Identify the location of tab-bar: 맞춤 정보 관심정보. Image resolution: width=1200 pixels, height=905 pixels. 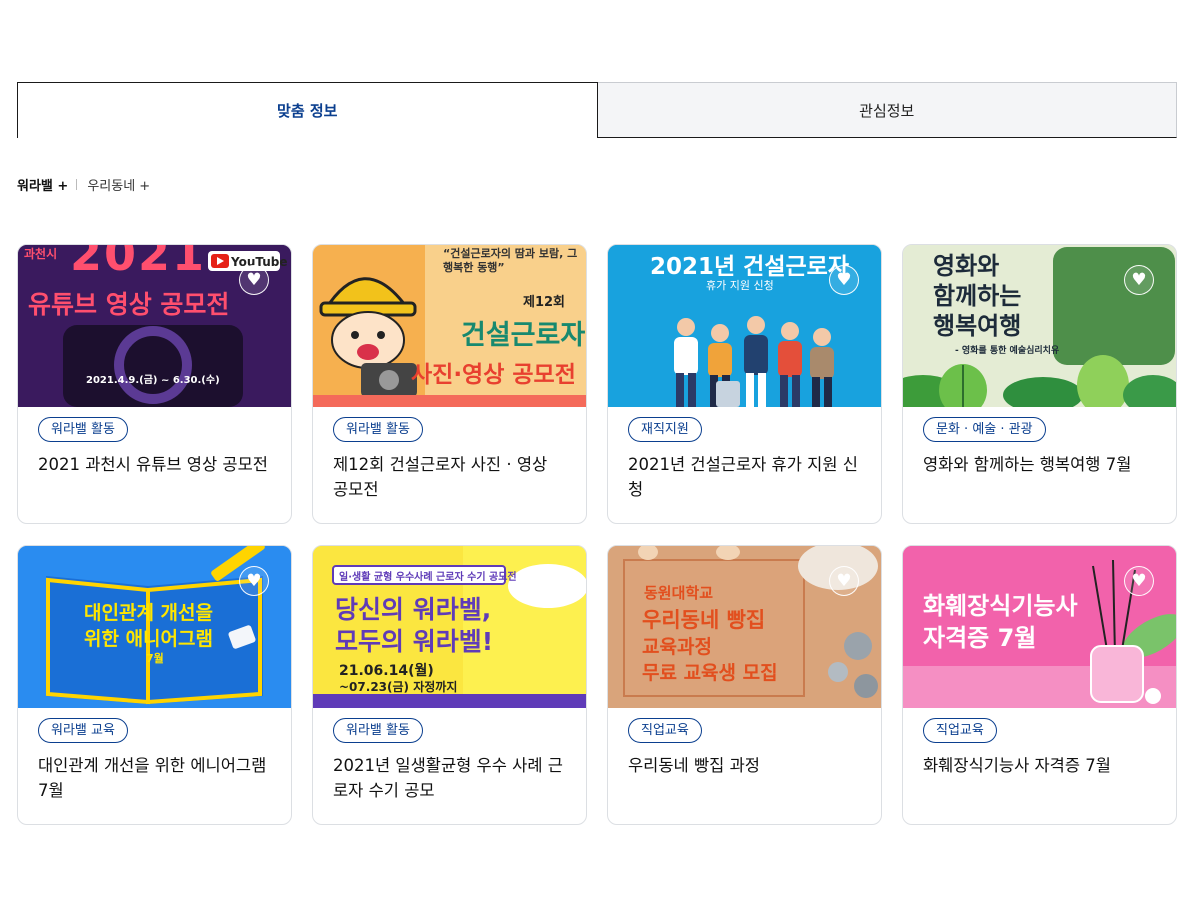
(597, 110).